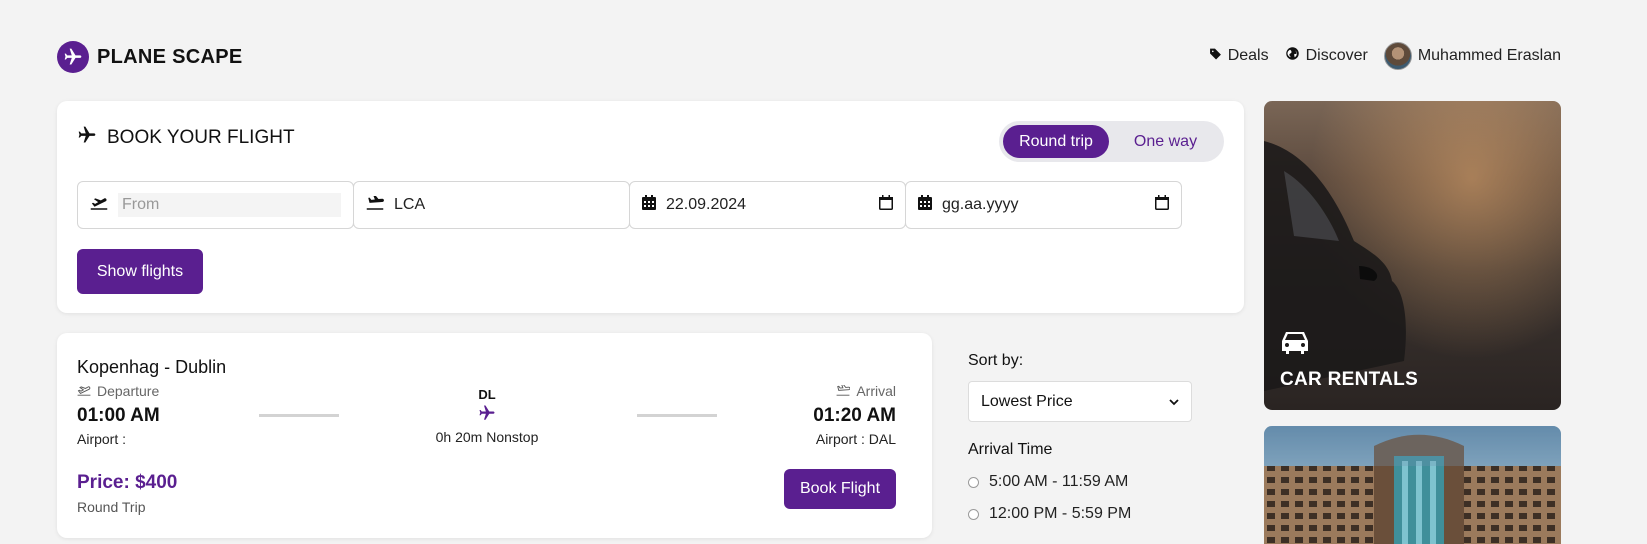  Describe the element at coordinates (118, 415) in the screenshot. I see `departure-time: 01:00 AM` at that location.